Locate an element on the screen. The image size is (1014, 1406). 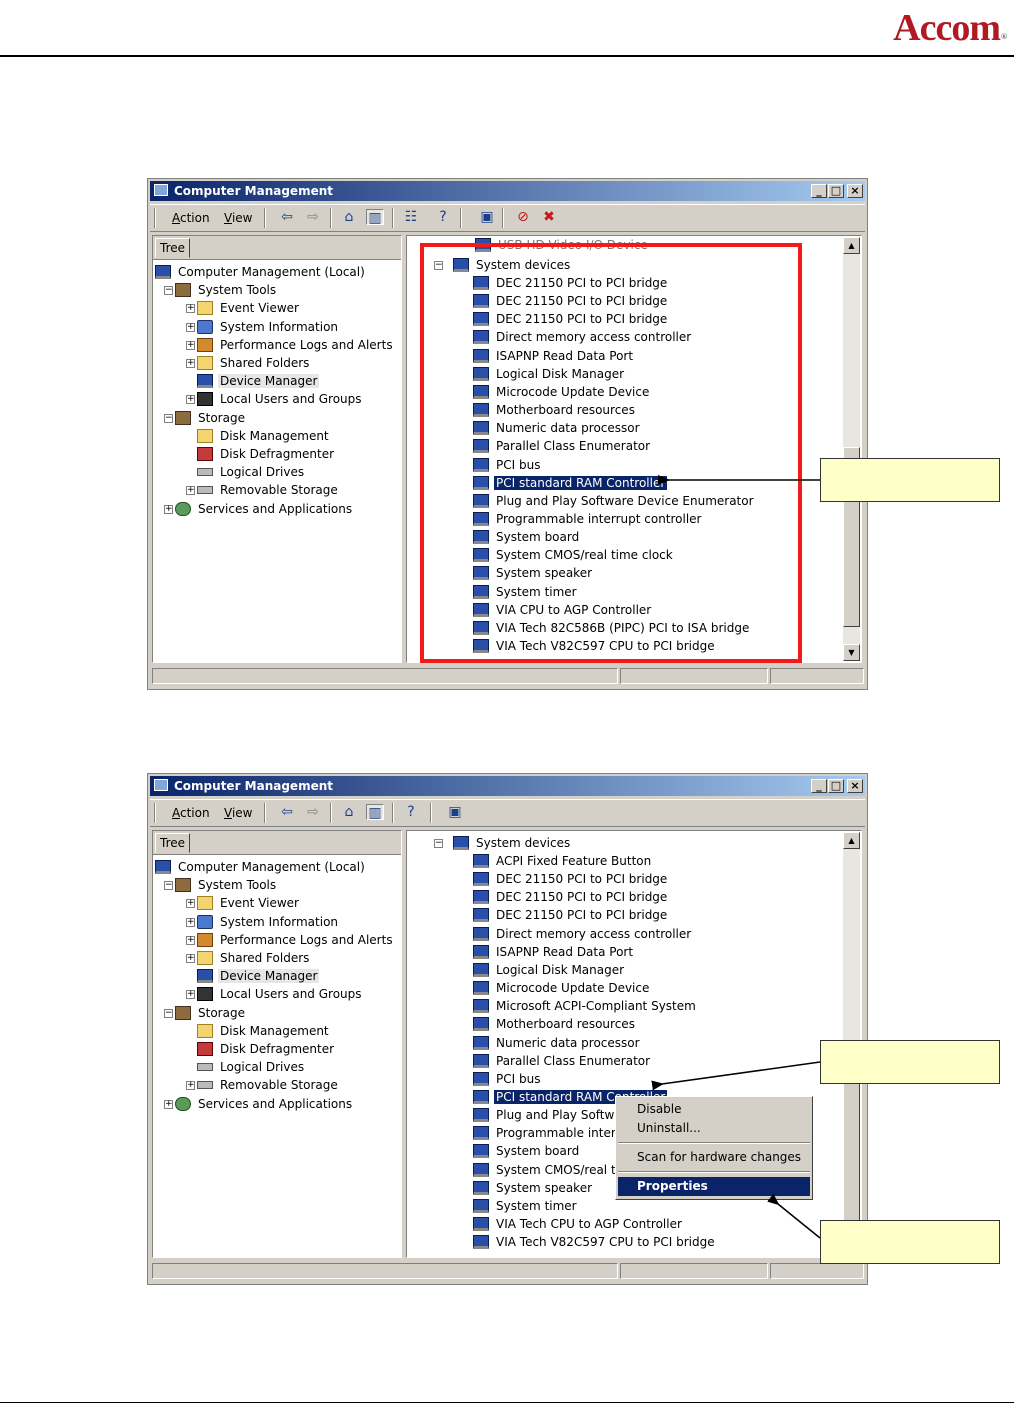
arrow-to-properties is located at coordinates (794, 1216).